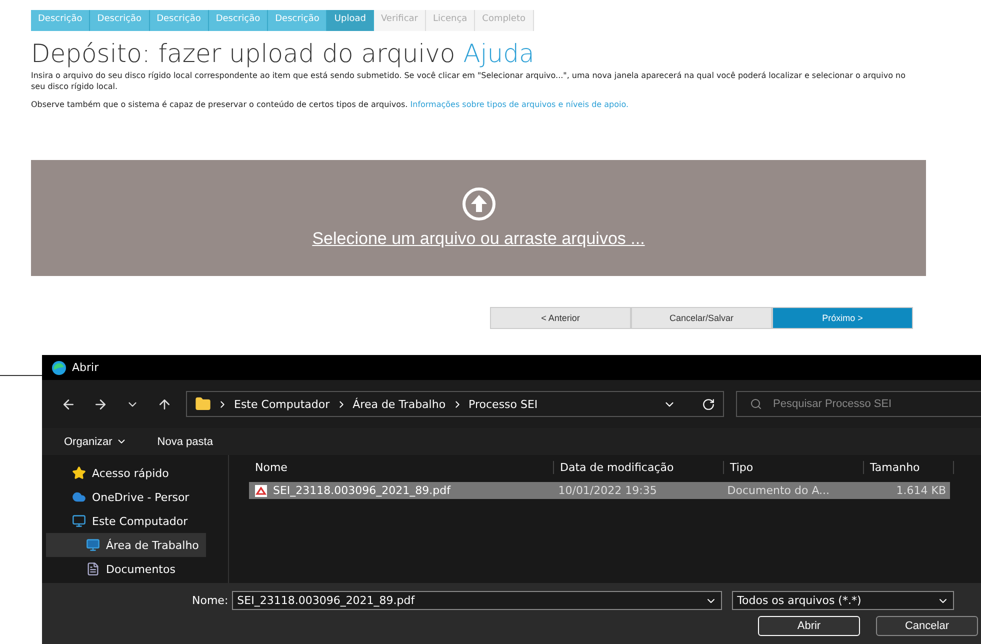 The image size is (981, 644). Describe the element at coordinates (401, 467) in the screenshot. I see `column-header: Nome` at that location.